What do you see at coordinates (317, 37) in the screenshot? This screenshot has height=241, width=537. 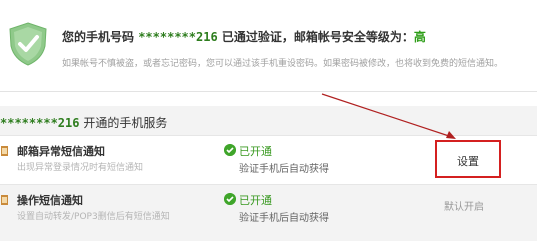 I see `verification-middle: 已通过验证，邮箱帐号安全等级为：` at bounding box center [317, 37].